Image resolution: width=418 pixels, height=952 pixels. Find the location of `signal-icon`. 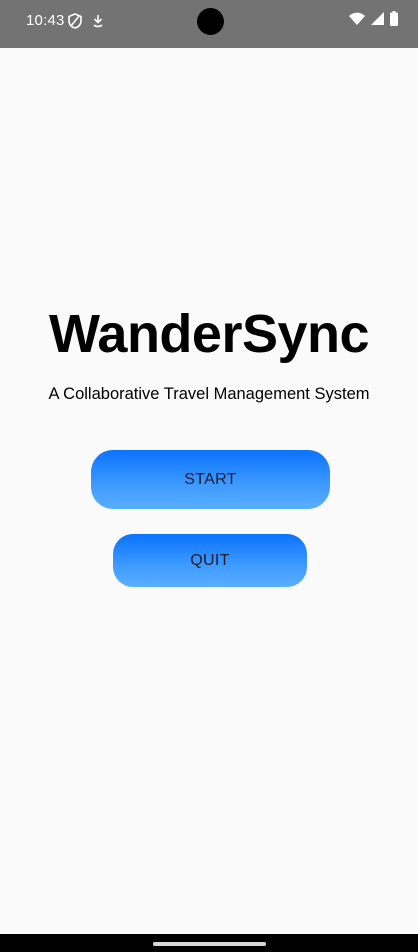

signal-icon is located at coordinates (377, 21).